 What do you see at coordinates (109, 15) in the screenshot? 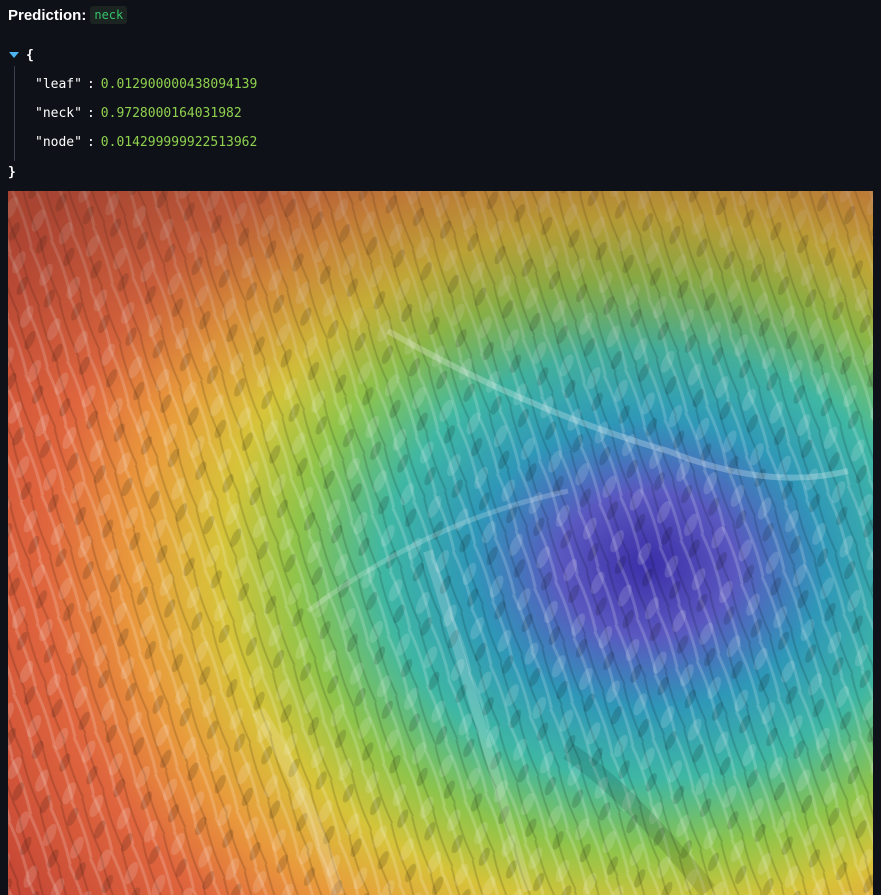
I see `prediction-value-badge: neck` at bounding box center [109, 15].